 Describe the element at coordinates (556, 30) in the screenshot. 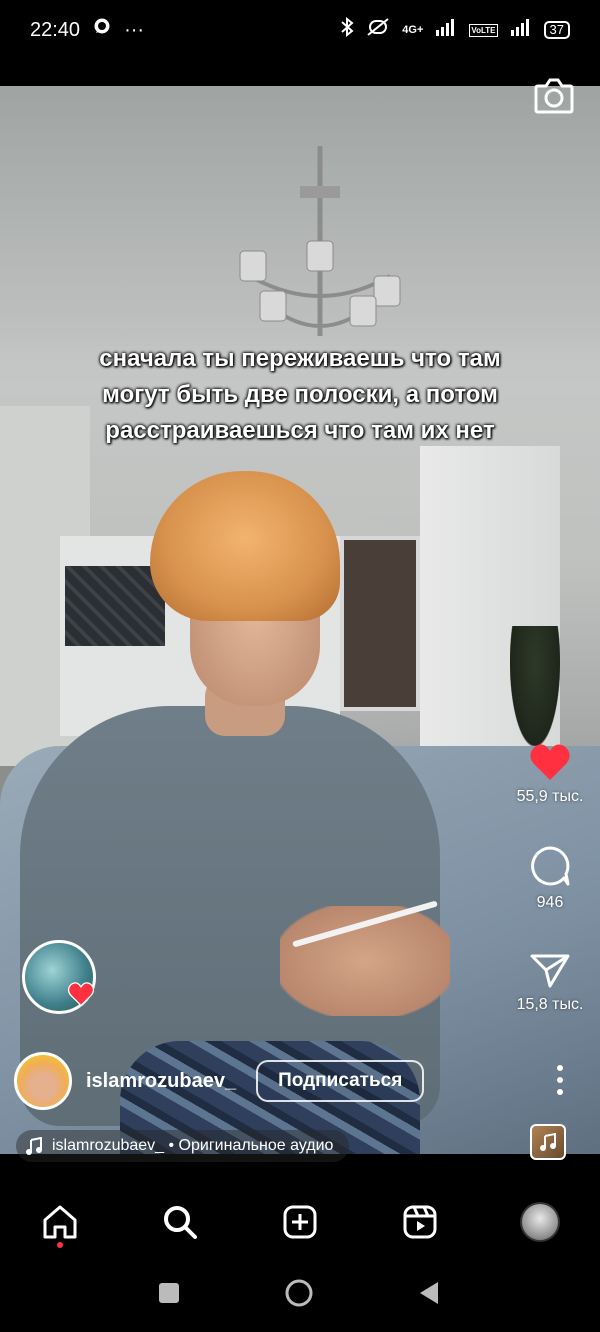

I see `battery-icon: 37` at that location.